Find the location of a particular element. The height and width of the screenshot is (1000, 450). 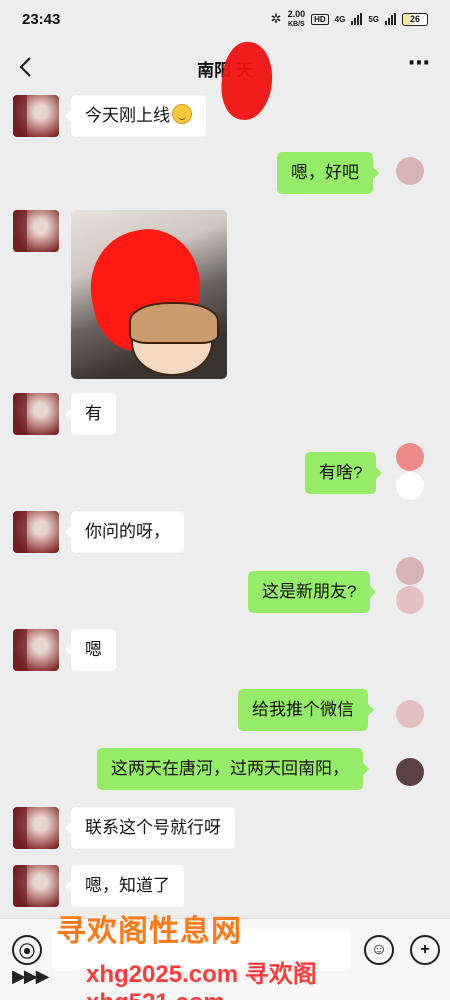

message-bubble-sent: 给我推个微信 is located at coordinates (306, 710).